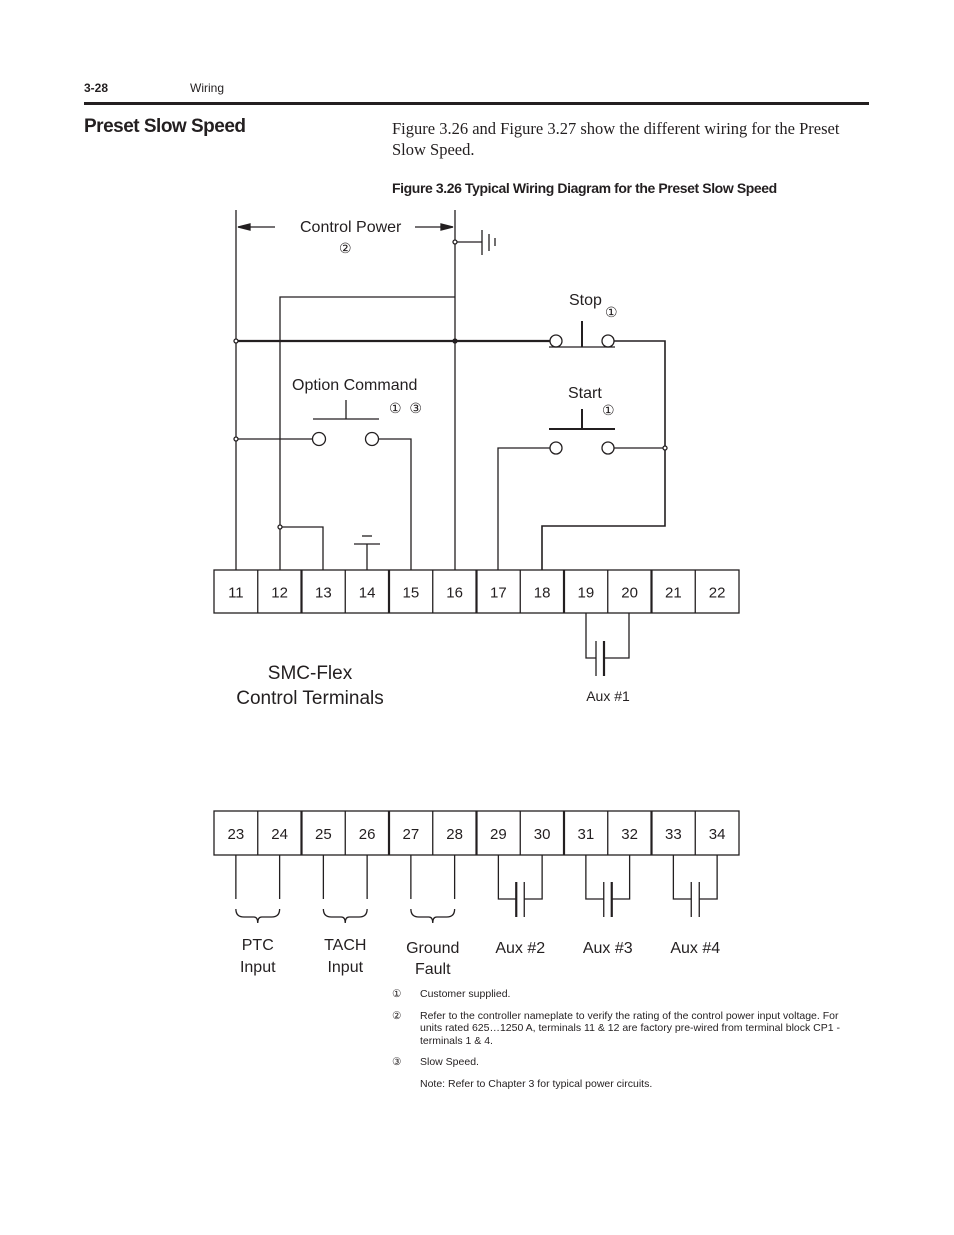 This screenshot has width=954, height=1235. What do you see at coordinates (309, 698) in the screenshot?
I see `control-terminals-title: Control Terminals` at bounding box center [309, 698].